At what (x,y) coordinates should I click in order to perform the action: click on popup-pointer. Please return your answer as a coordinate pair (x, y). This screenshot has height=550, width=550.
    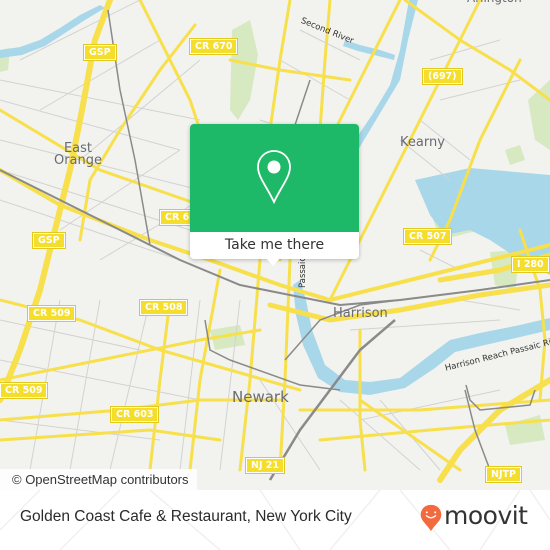
    Looking at the image, I should click on (273, 262).